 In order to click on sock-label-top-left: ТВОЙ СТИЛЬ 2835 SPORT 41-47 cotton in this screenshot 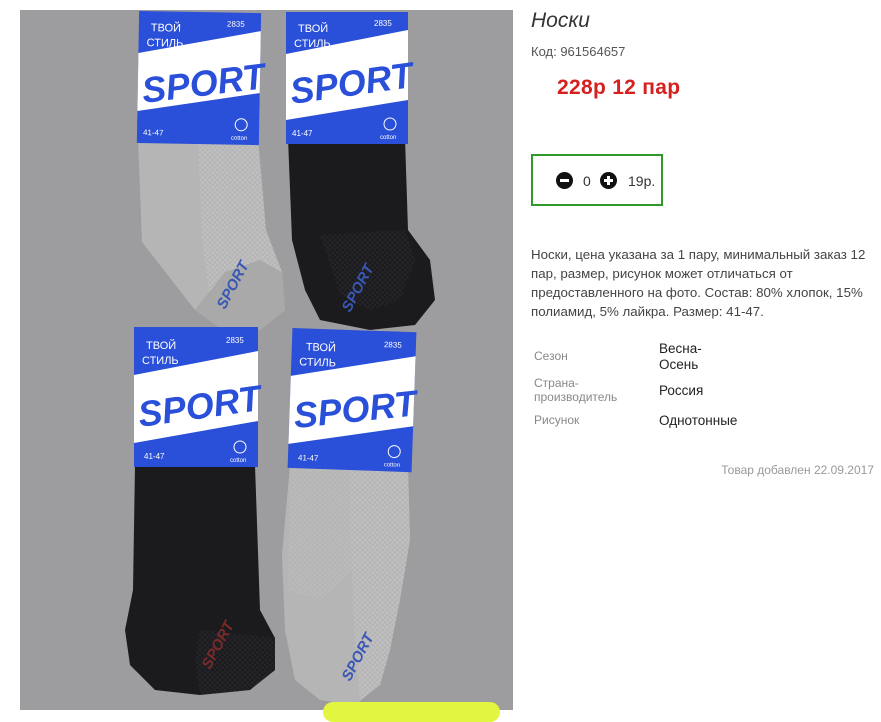, I will do `click(203, 78)`.